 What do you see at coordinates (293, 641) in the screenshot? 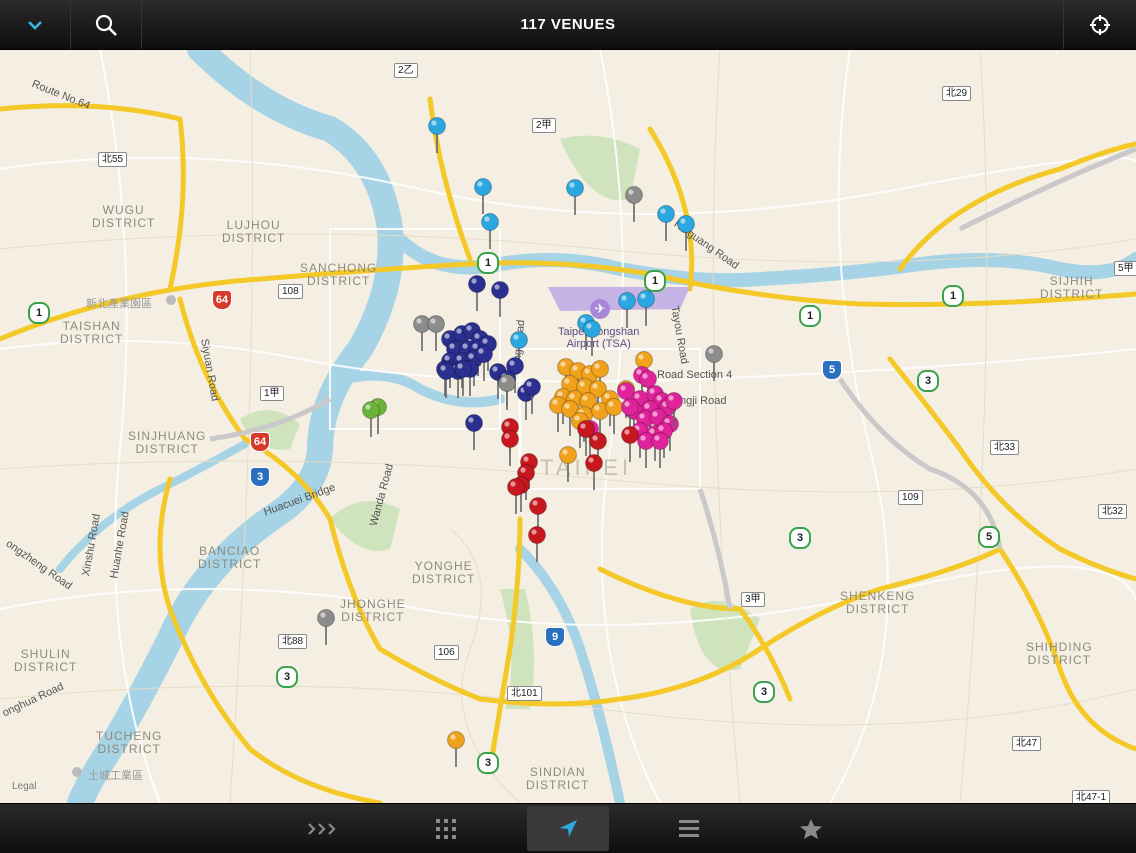
I see `road-shield: 北88` at bounding box center [293, 641].